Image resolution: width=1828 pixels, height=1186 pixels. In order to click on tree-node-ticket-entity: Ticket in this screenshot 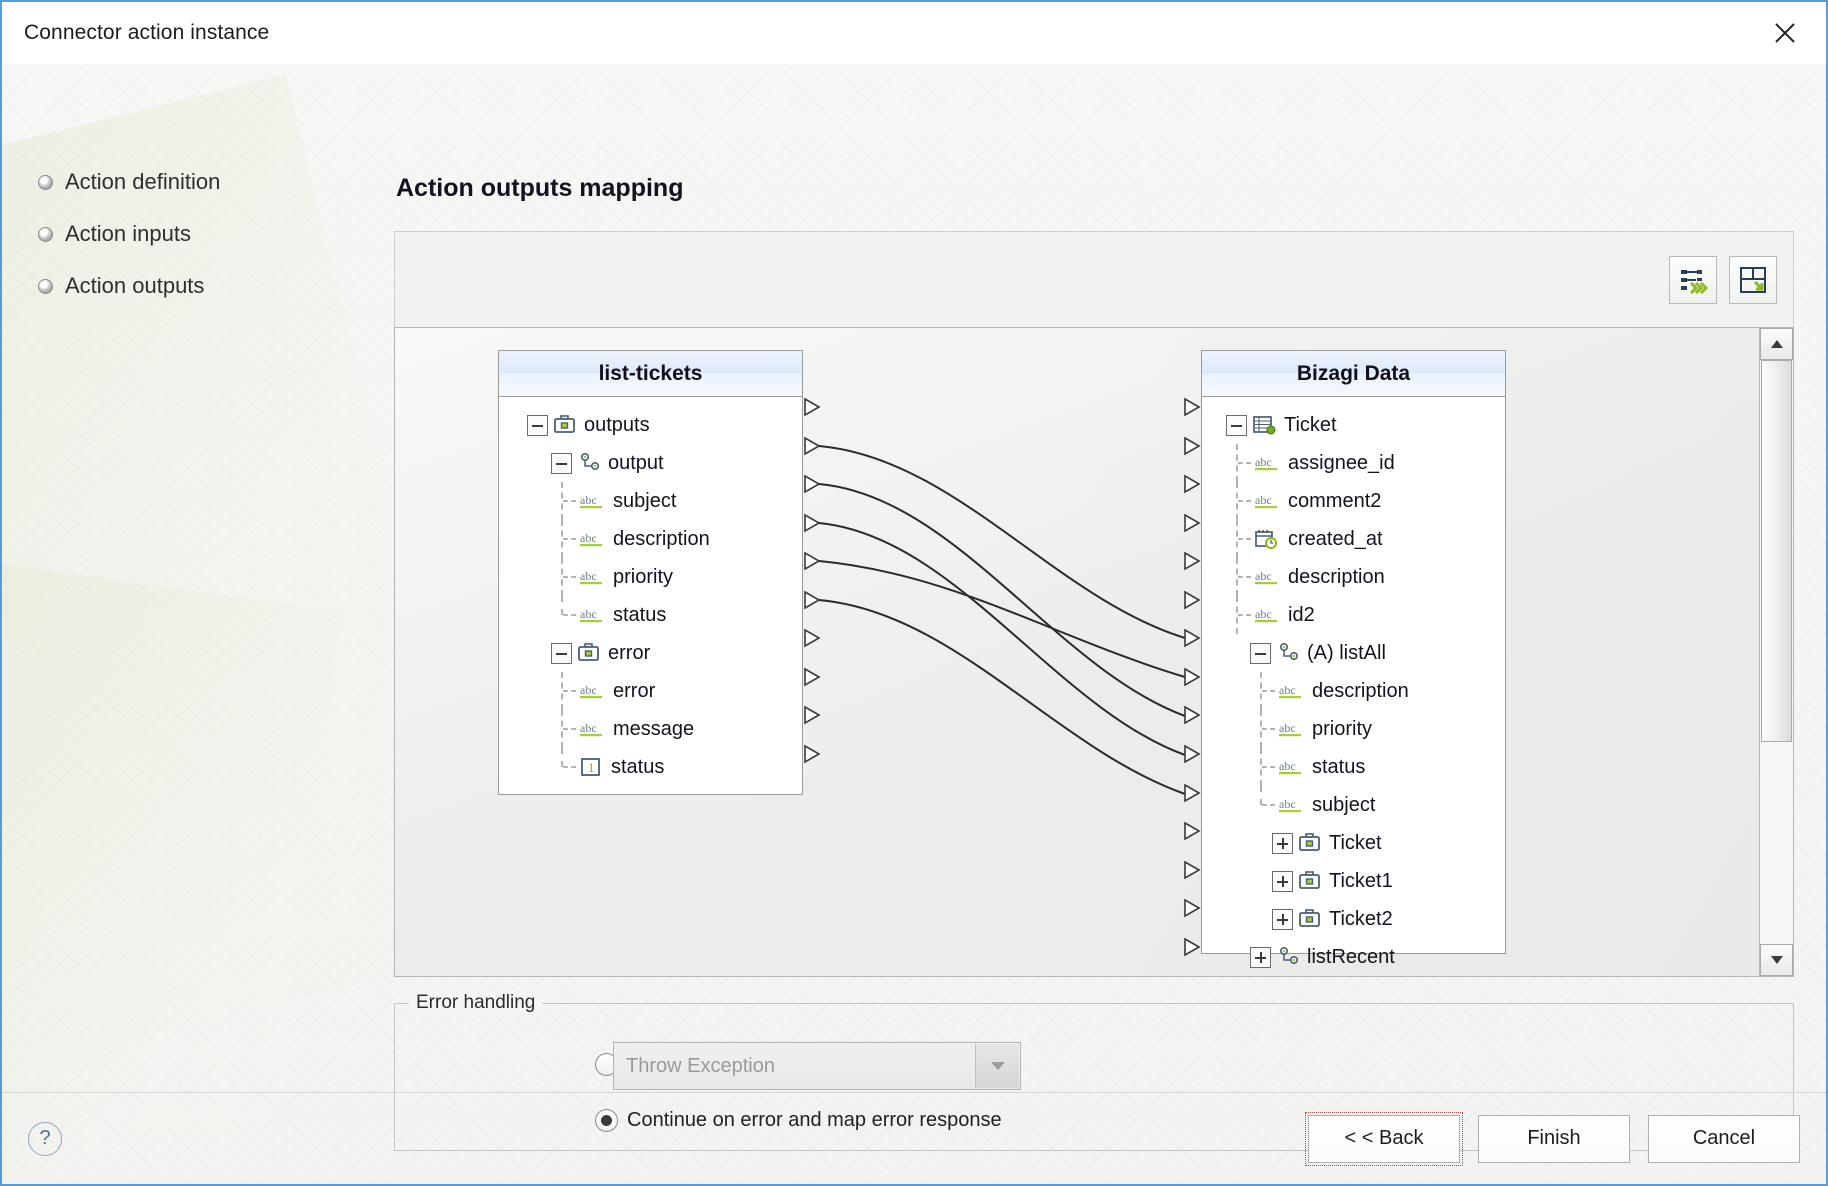, I will do `click(1353, 425)`.